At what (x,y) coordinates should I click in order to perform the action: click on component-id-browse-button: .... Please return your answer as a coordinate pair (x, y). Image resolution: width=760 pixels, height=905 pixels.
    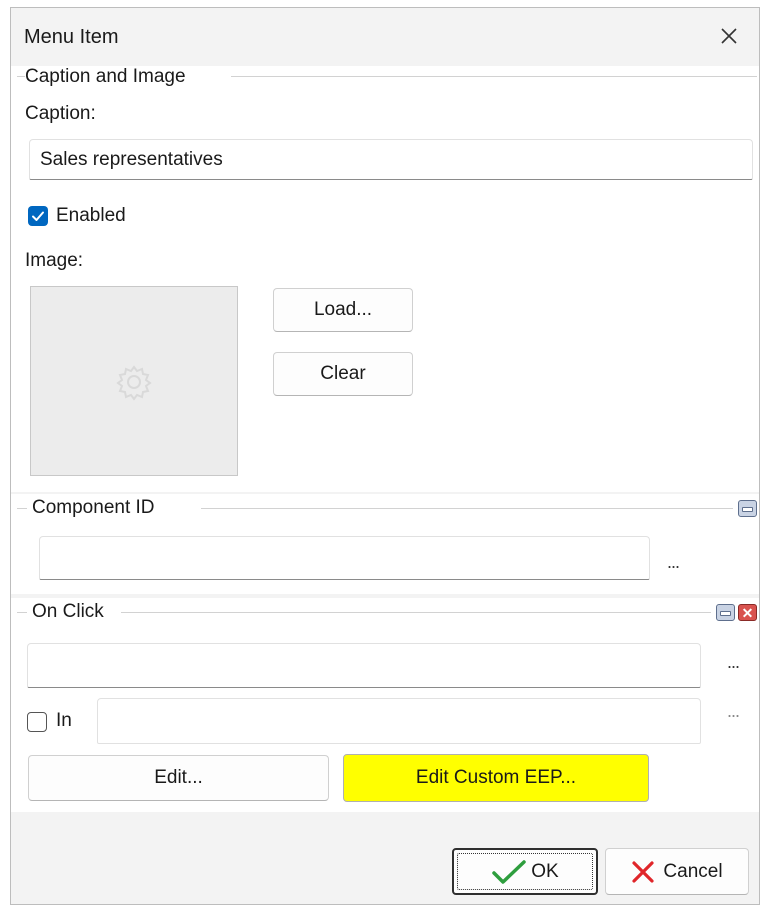
    Looking at the image, I should click on (673, 562).